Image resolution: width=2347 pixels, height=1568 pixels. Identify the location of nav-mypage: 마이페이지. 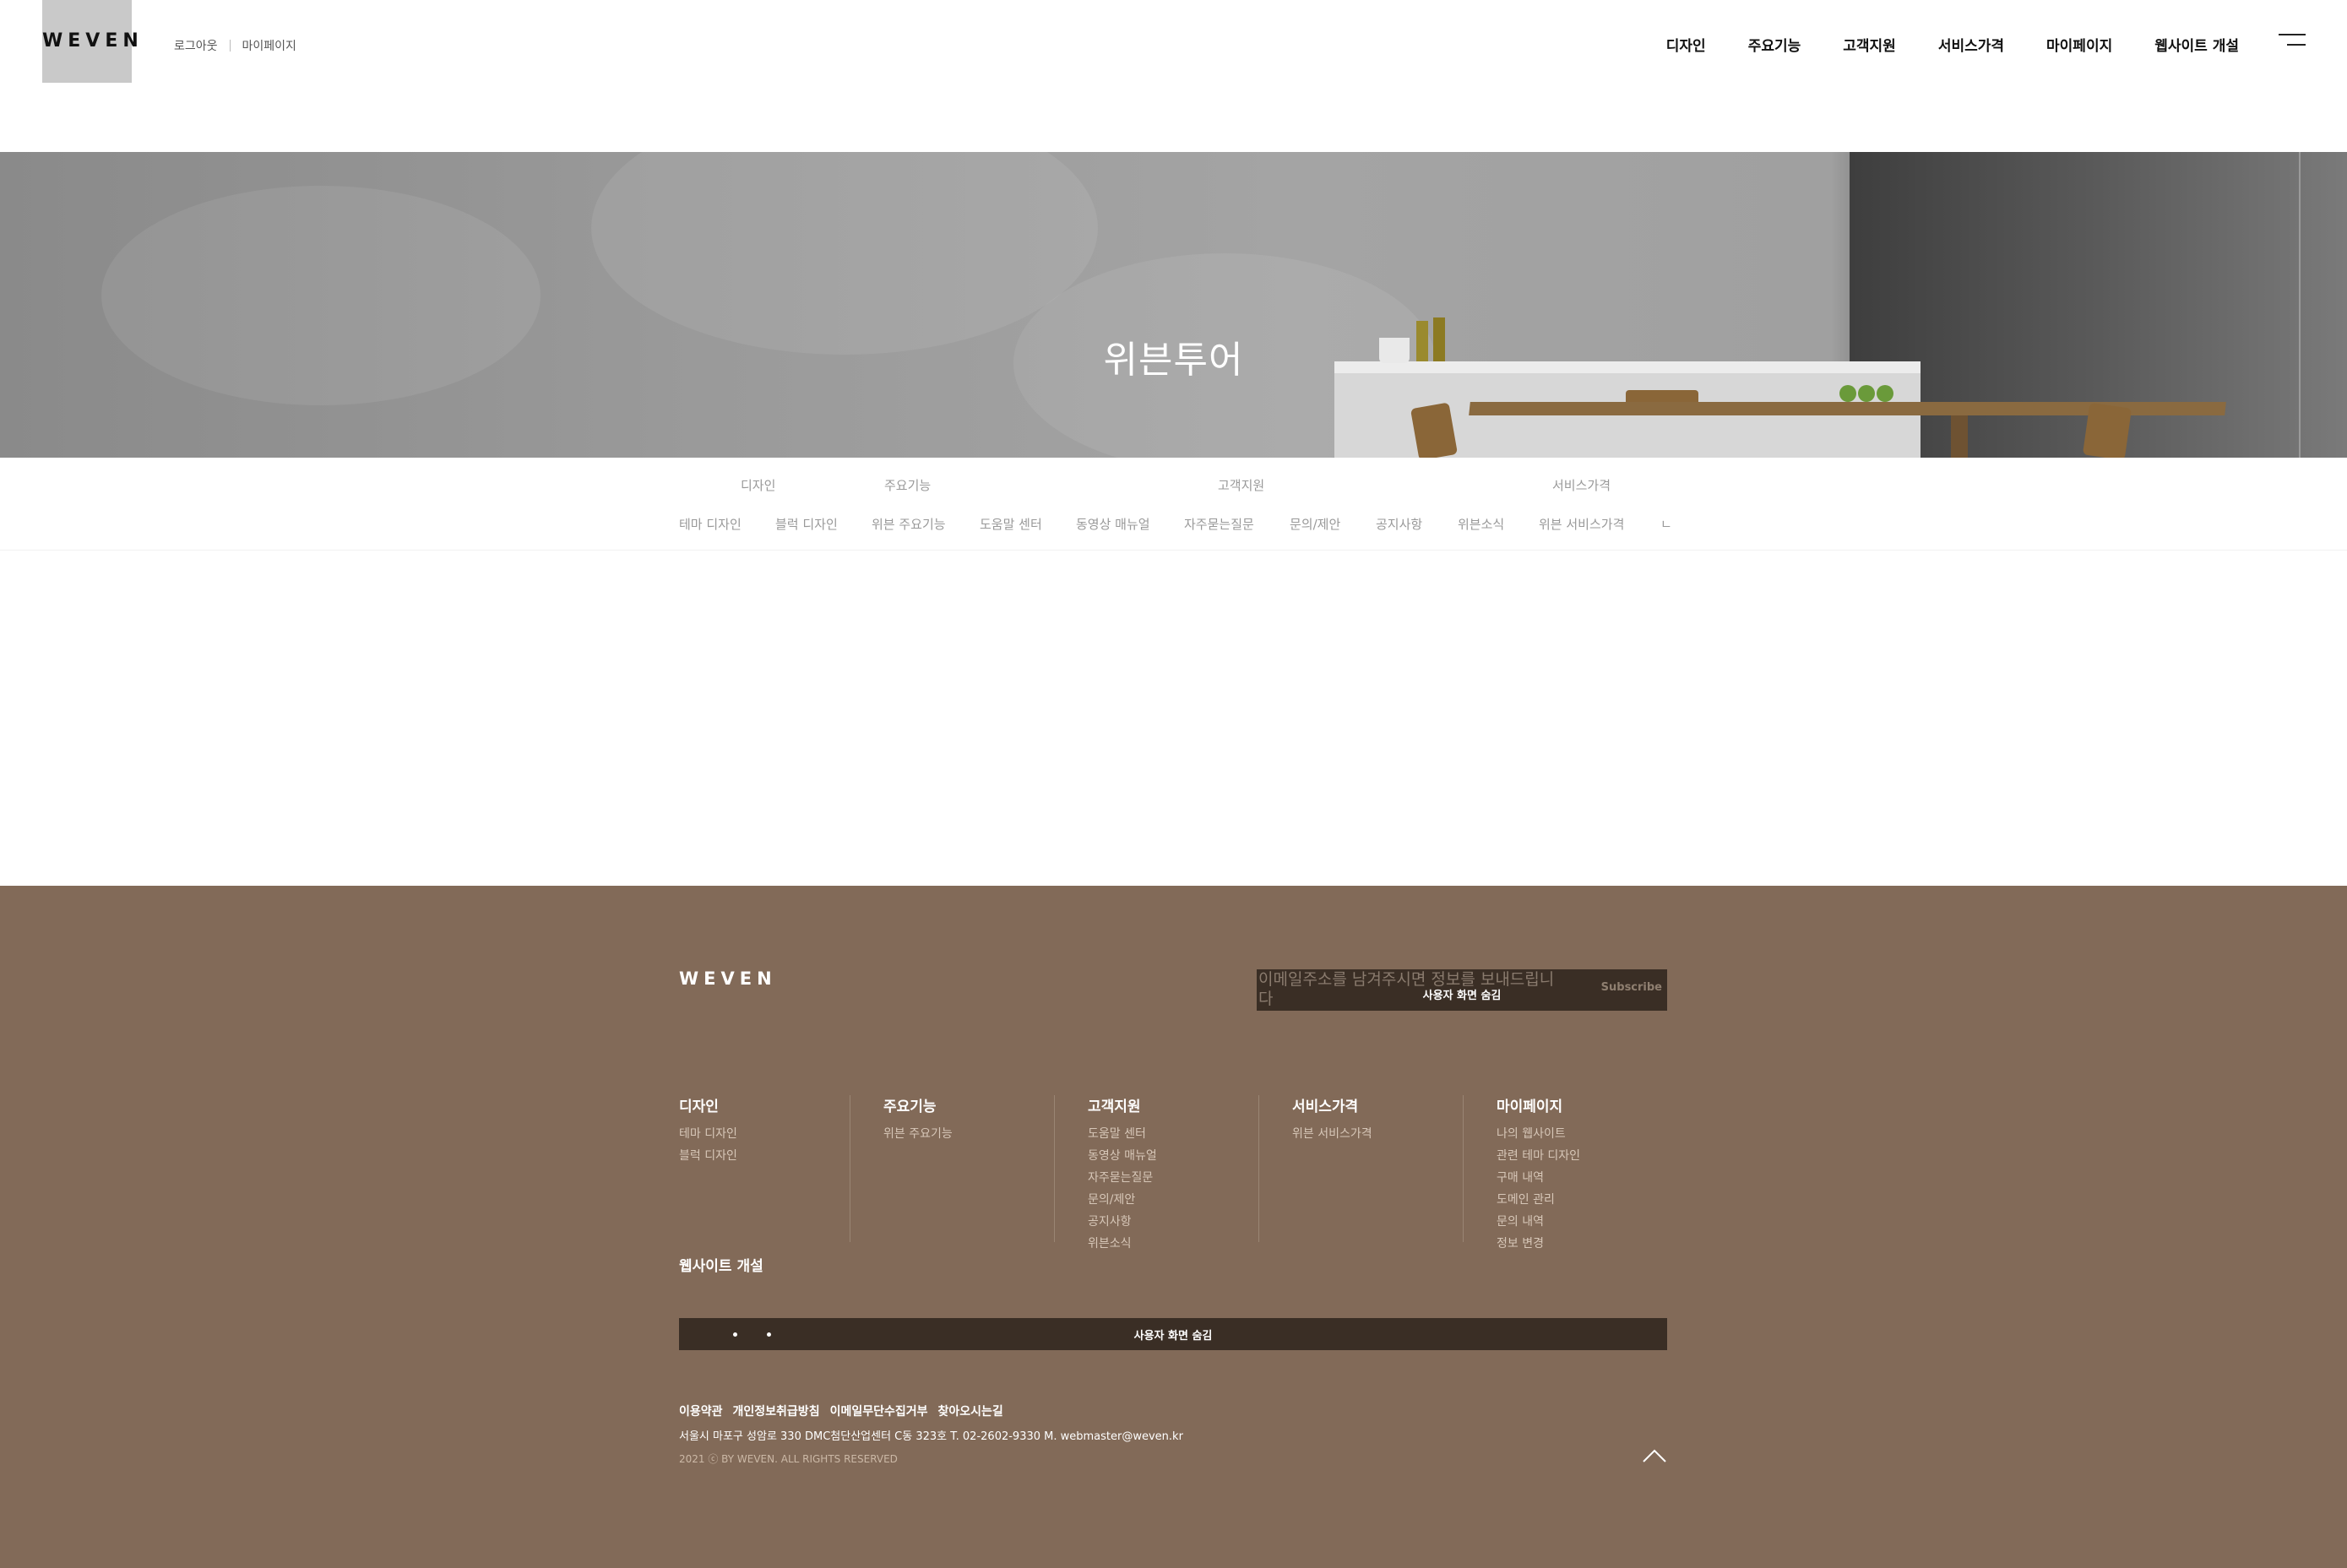
(2079, 44).